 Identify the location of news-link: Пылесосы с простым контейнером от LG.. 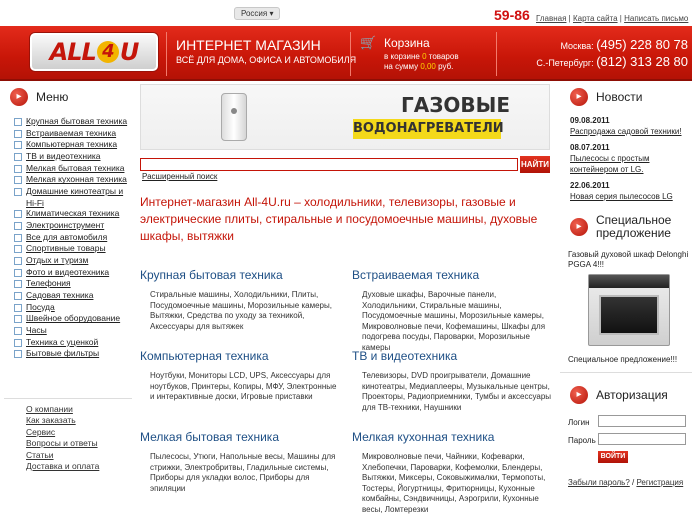
(610, 164).